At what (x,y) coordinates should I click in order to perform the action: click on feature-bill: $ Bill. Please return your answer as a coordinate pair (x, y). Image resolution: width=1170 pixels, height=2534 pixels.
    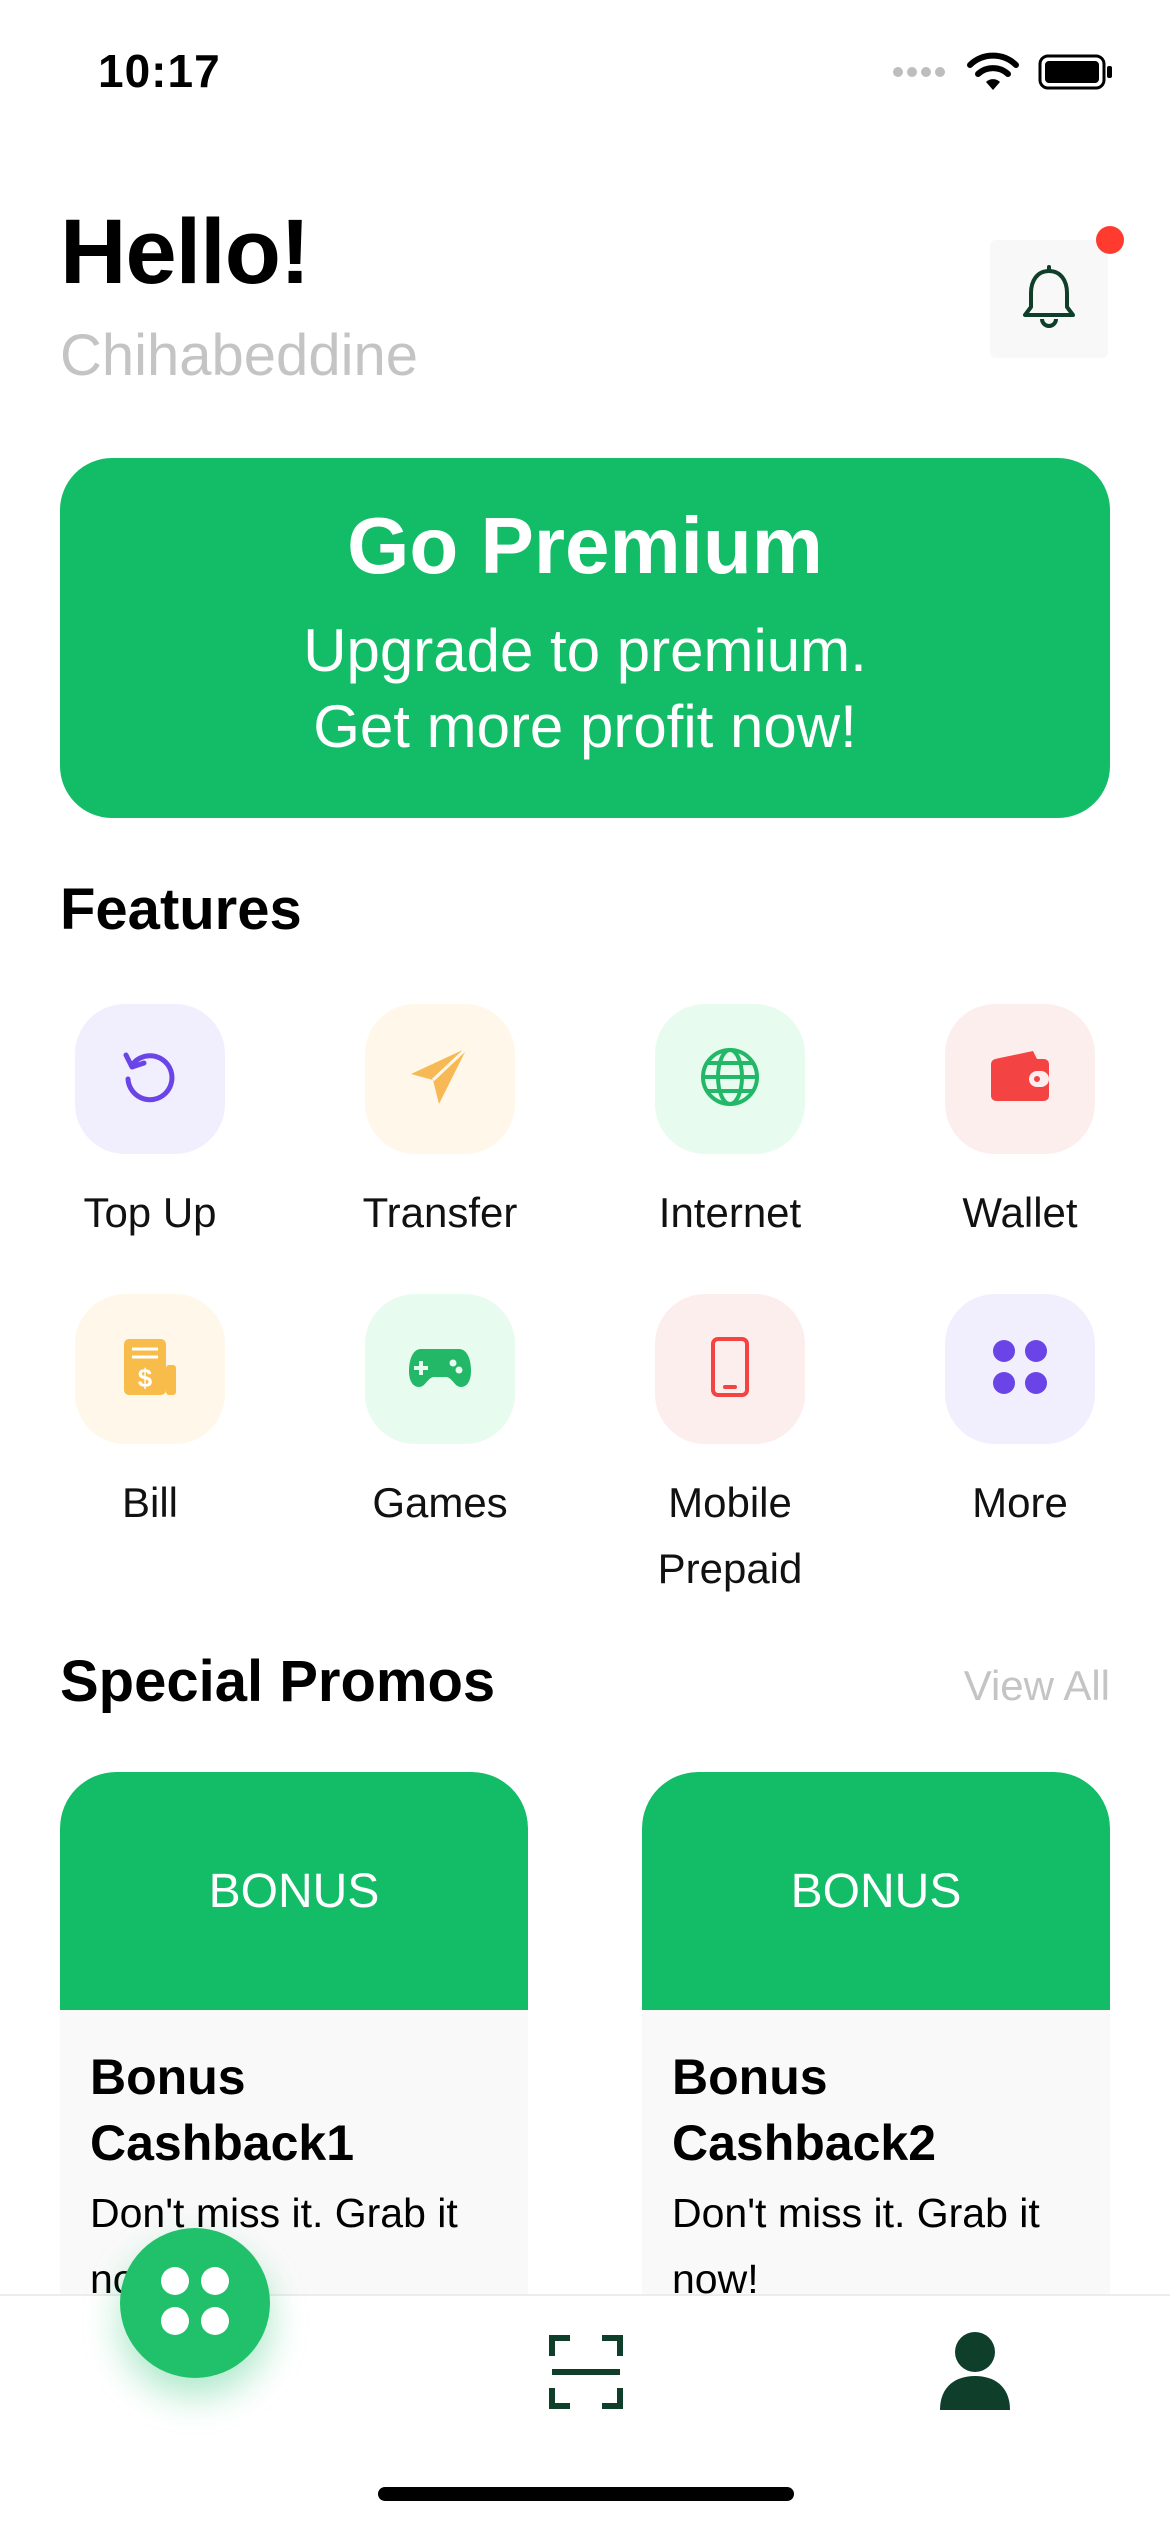
    Looking at the image, I should click on (150, 1415).